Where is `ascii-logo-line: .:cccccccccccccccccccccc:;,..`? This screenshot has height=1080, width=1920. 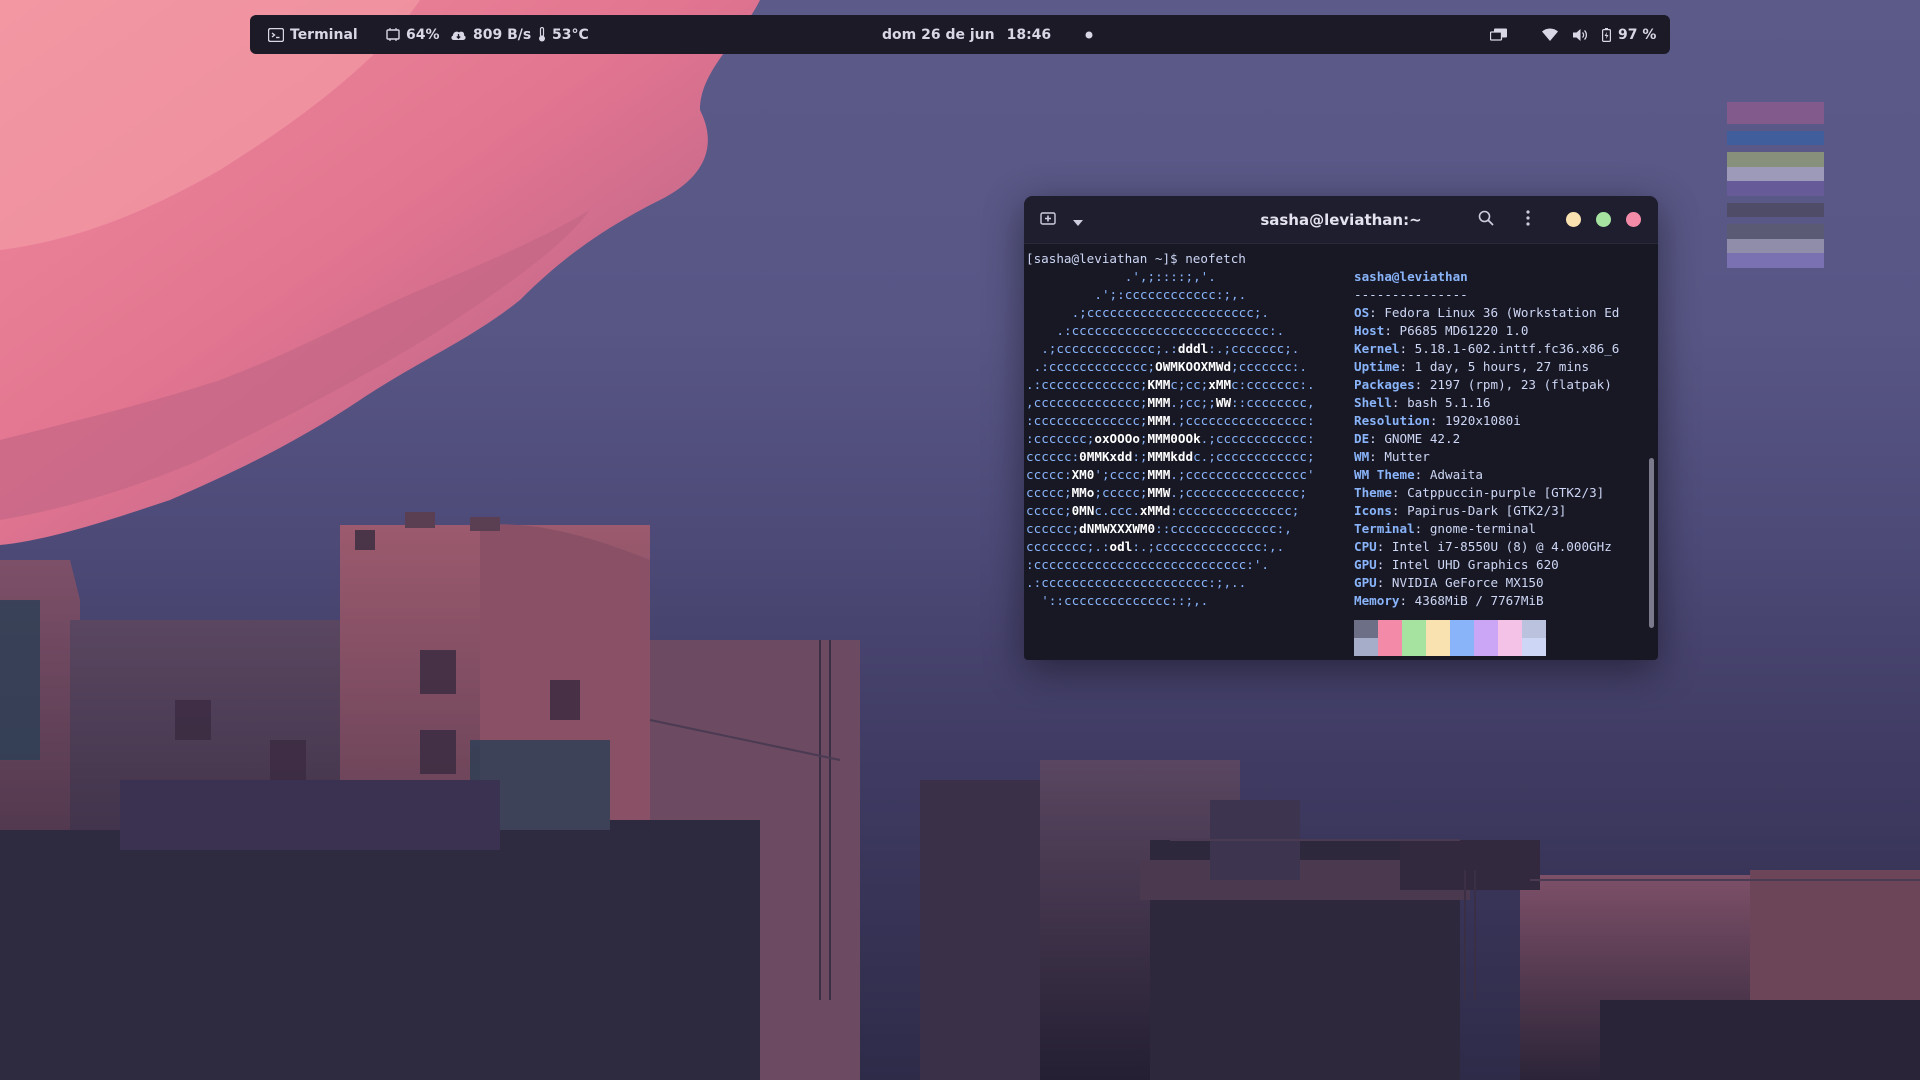 ascii-logo-line: .:cccccccccccccccccccccc:;,.. is located at coordinates (1136, 582).